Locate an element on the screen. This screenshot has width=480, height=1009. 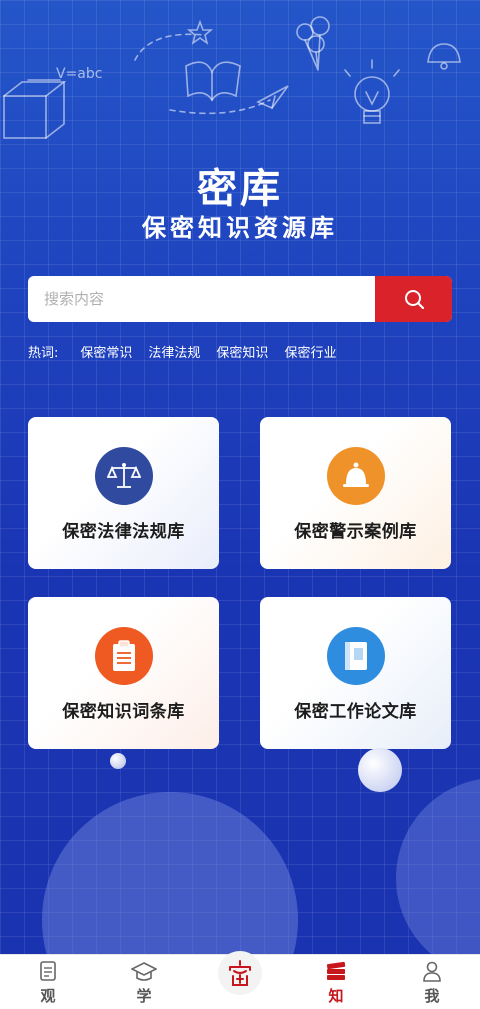
card-label: 保密知识词条库 is located at coordinates (123, 712).